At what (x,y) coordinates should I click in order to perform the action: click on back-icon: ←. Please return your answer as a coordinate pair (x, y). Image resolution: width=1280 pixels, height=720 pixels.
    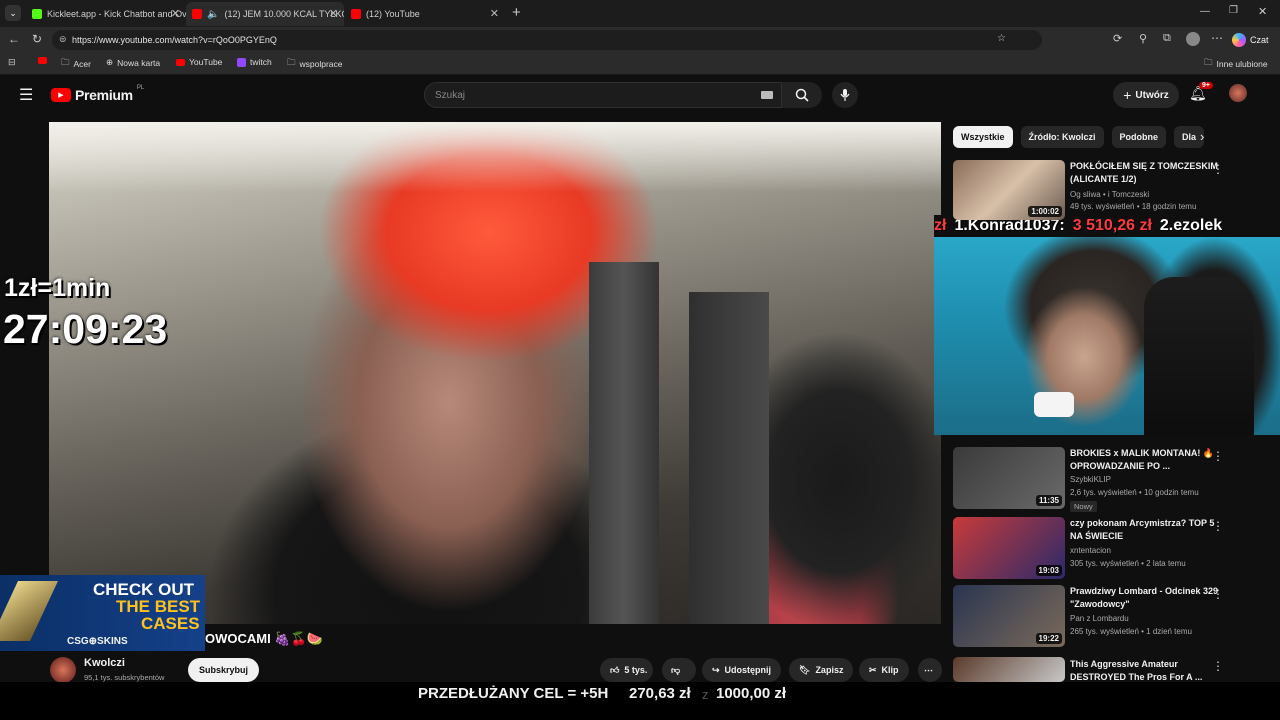
    Looking at the image, I should click on (14, 39).